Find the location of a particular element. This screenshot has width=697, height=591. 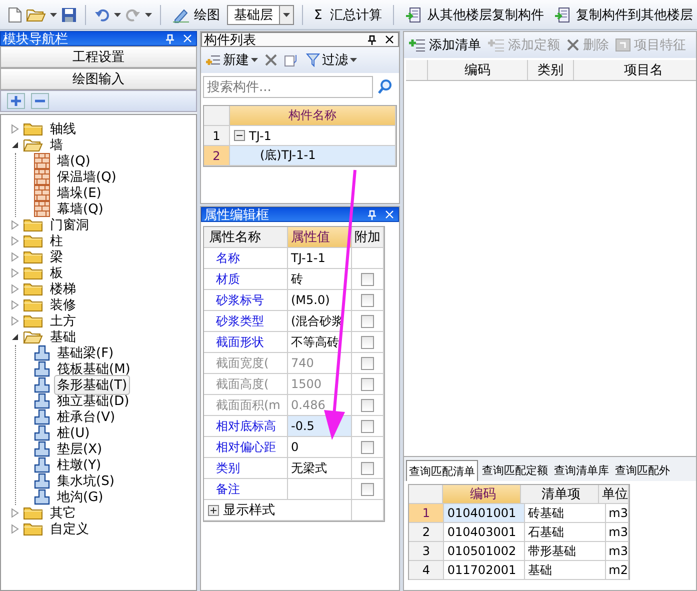

list-plus-icon is located at coordinates (496, 45).